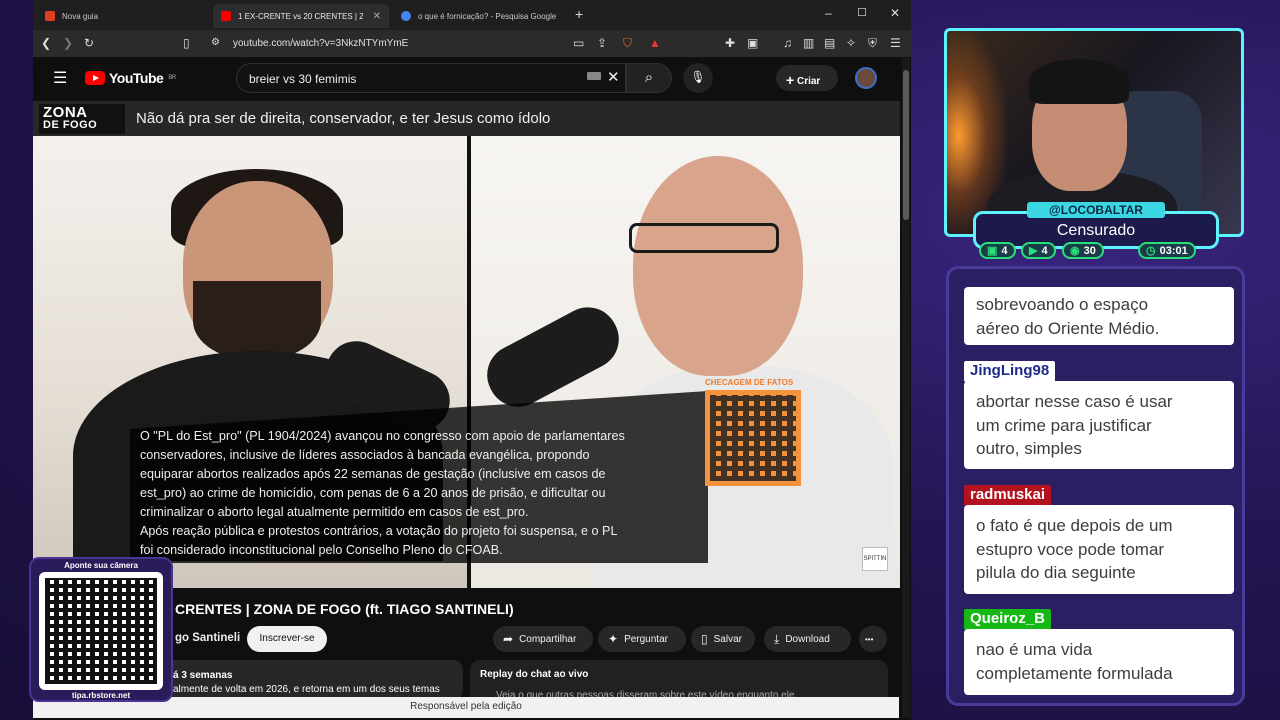 The width and height of the screenshot is (1280, 720). Describe the element at coordinates (646, 639) in the screenshot. I see `action-label: Perguntar` at that location.